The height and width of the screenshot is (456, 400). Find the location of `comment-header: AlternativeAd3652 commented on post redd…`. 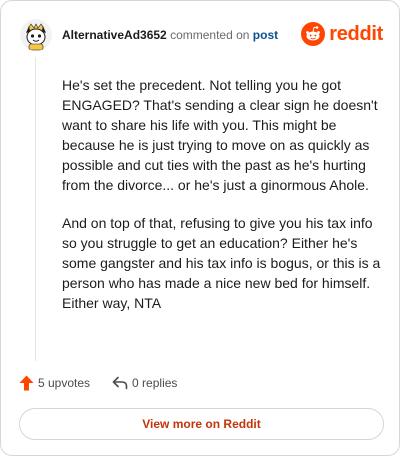

comment-header: AlternativeAd3652 commented on post redd… is located at coordinates (201, 35).